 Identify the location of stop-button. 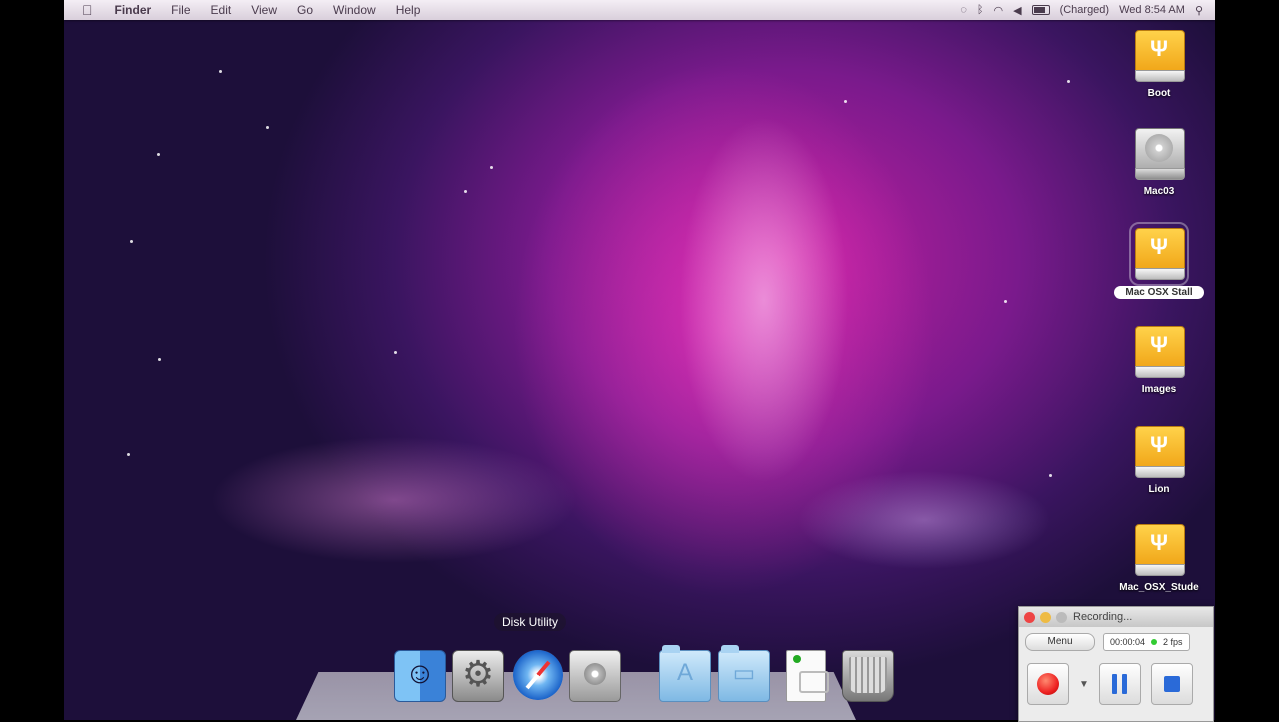
(1171, 684).